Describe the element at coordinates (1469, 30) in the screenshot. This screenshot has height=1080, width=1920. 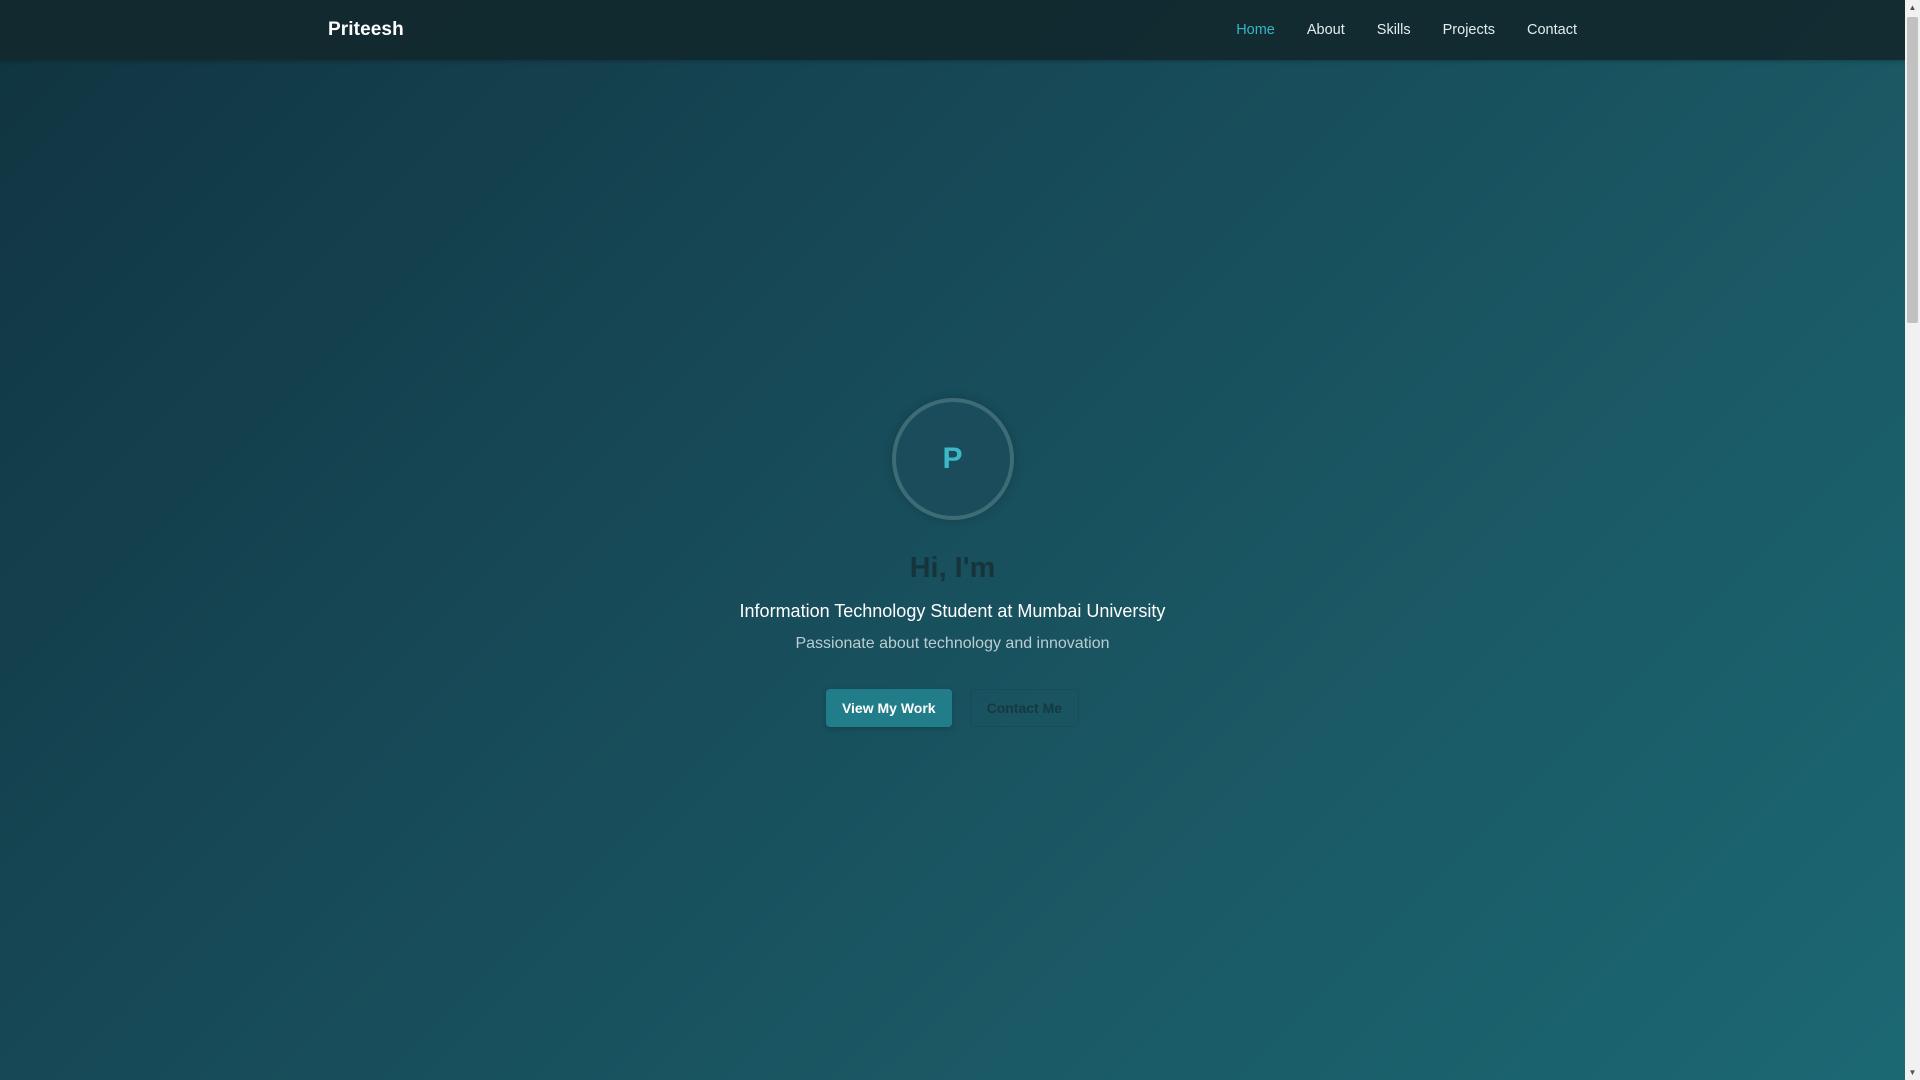
I see `nav-link-projects: Projects` at that location.